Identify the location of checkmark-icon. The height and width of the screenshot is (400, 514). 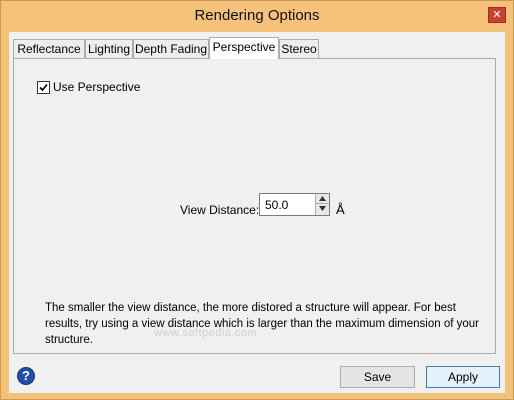
(43, 87).